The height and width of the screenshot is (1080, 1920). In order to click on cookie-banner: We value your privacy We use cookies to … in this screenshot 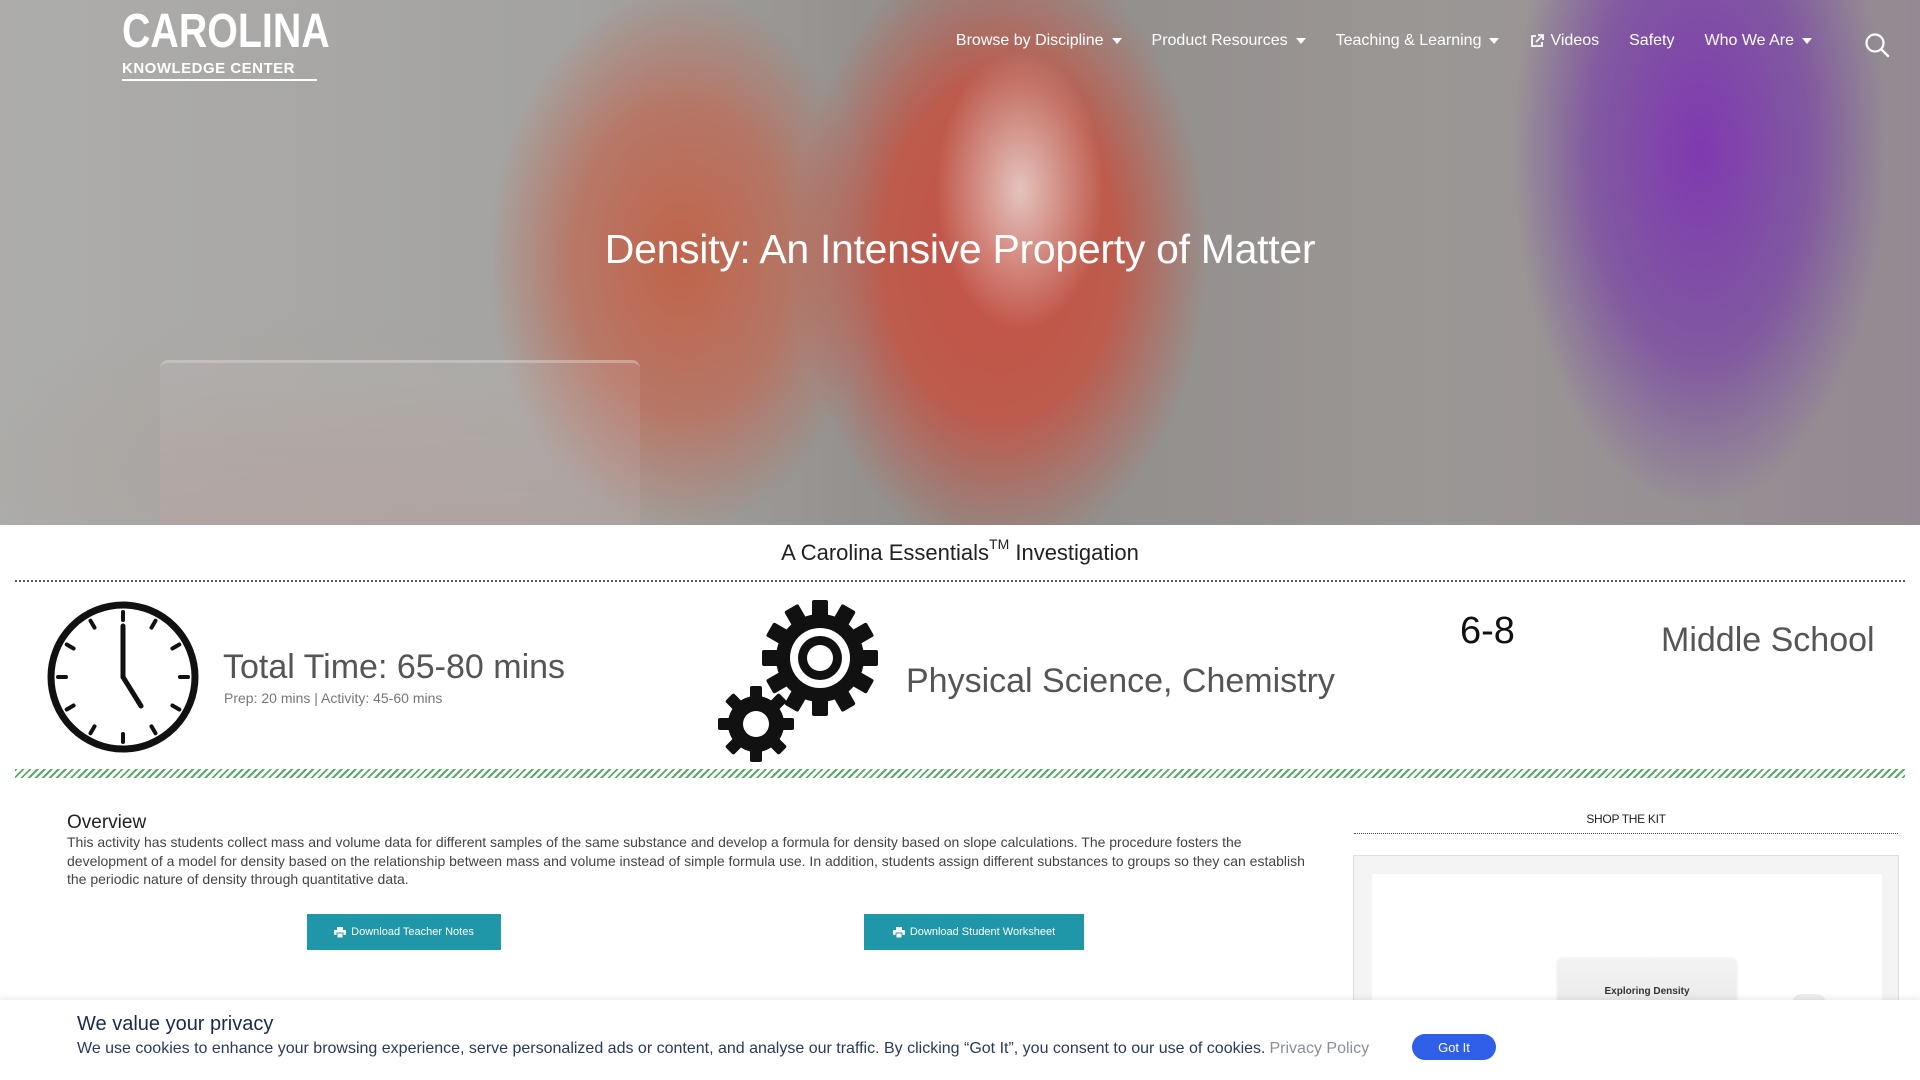, I will do `click(960, 1040)`.